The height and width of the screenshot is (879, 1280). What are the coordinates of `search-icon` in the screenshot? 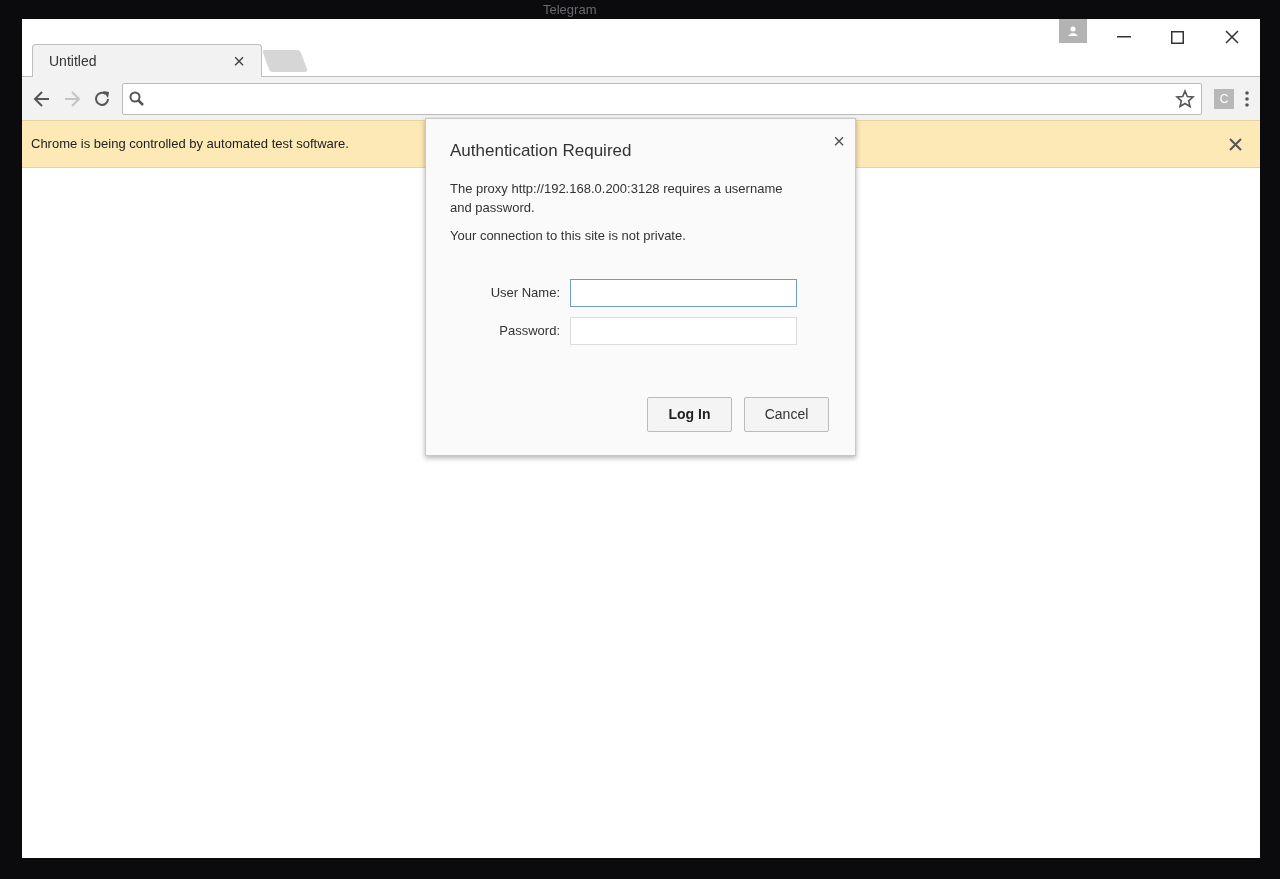 It's located at (137, 98).